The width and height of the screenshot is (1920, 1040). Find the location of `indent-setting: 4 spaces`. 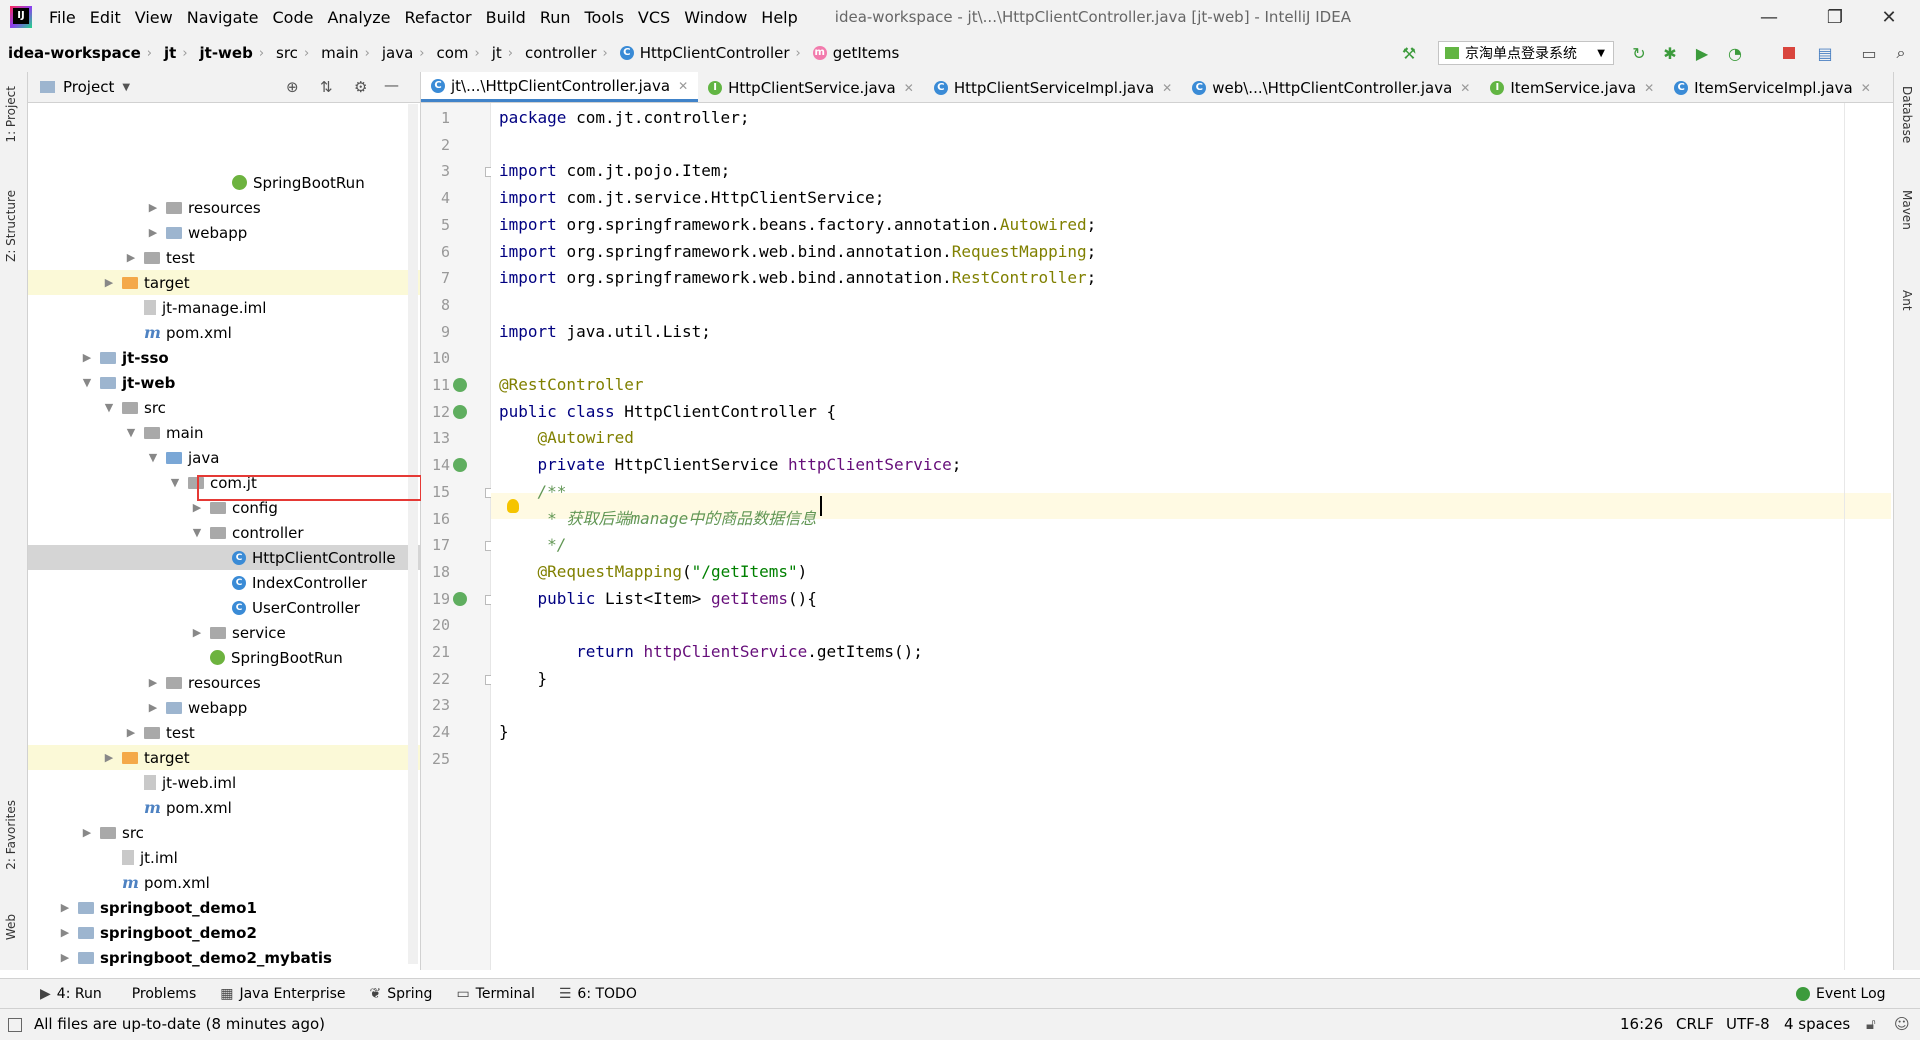

indent-setting: 4 spaces is located at coordinates (1817, 1024).